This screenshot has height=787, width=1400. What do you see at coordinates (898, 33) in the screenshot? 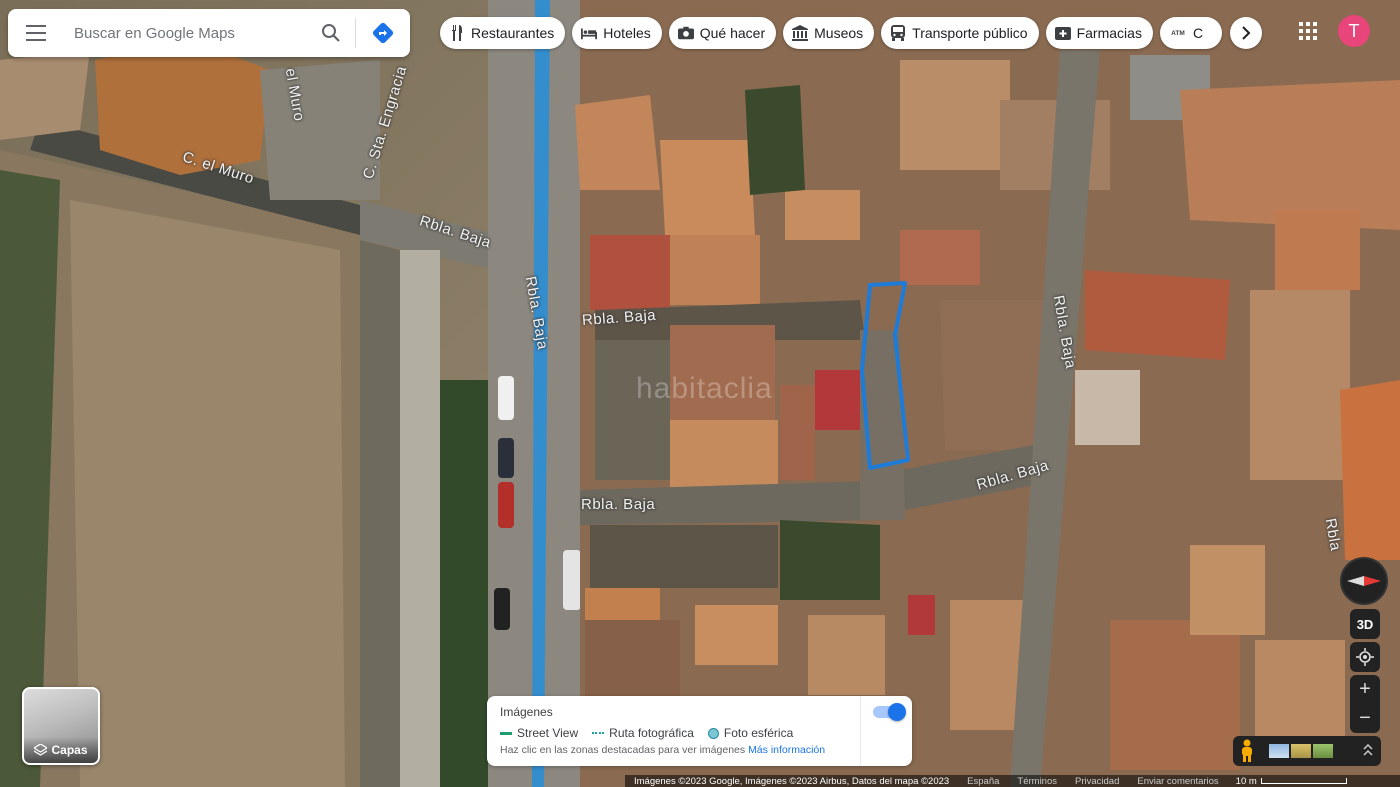
I see `bus-icon` at bounding box center [898, 33].